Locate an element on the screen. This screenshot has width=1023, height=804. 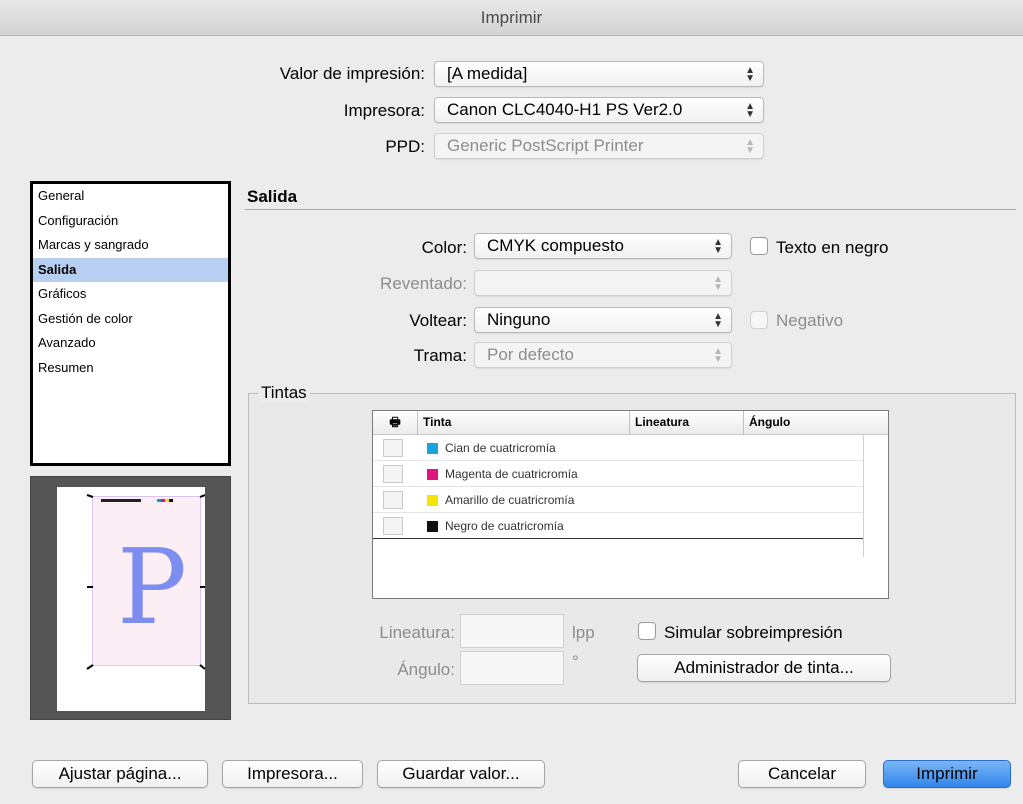
sidebar-item-gestion-de-color: Gestión de color is located at coordinates (130, 319).